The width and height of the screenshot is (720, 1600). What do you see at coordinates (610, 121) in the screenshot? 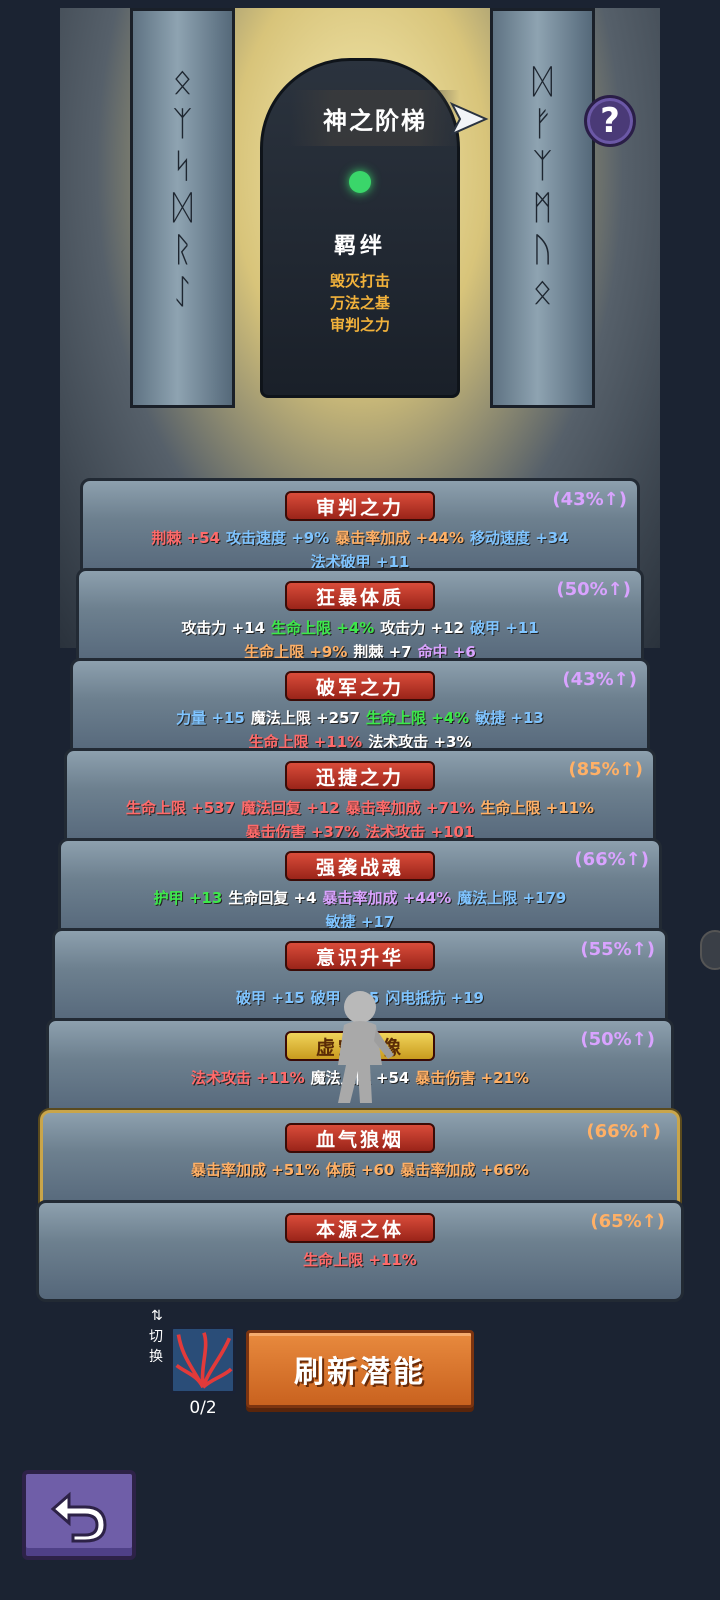
I see `help-icon: ?` at bounding box center [610, 121].